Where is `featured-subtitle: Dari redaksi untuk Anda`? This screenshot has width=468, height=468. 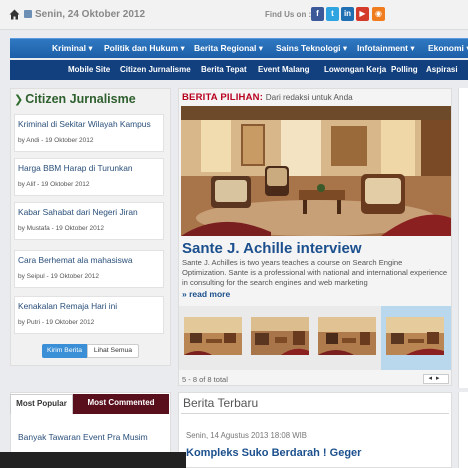 featured-subtitle: Dari redaksi untuk Anda is located at coordinates (309, 97).